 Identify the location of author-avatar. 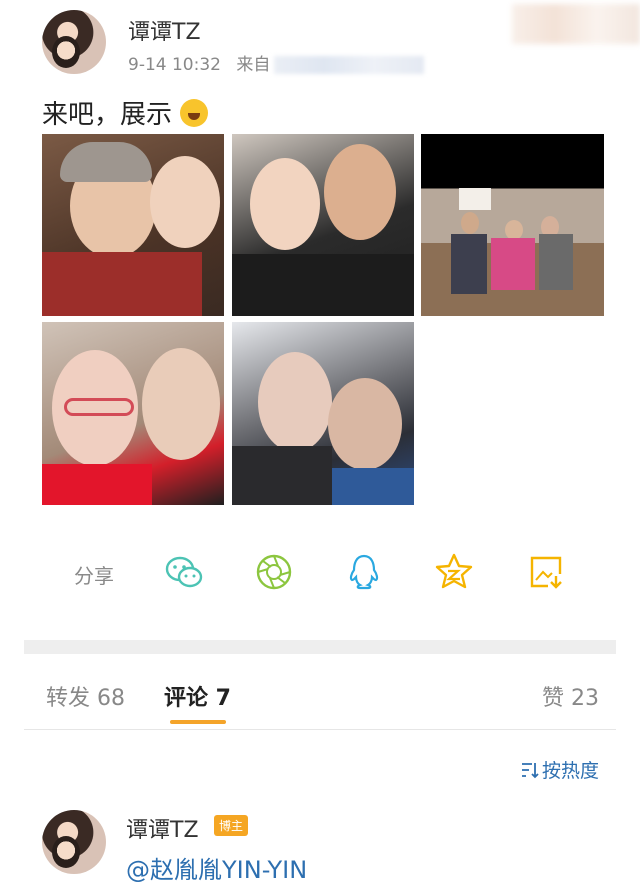
(74, 42).